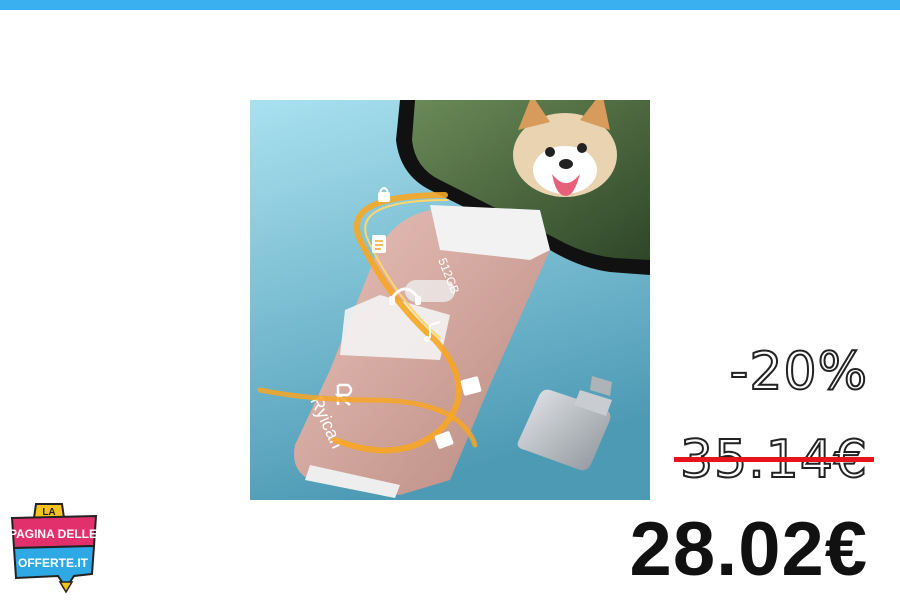 The width and height of the screenshot is (900, 600). I want to click on top-accent-bar, so click(450, 5).